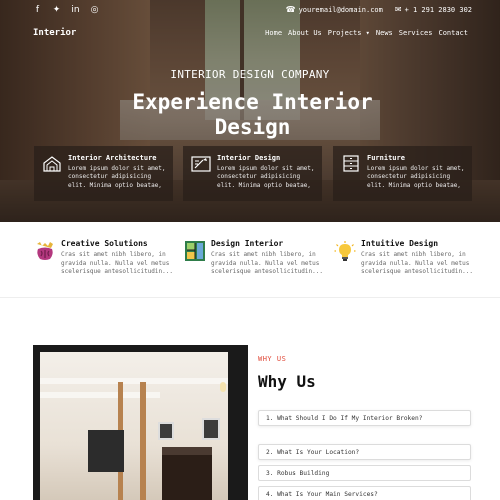 This screenshot has height=500, width=500. What do you see at coordinates (298, 473) in the screenshot?
I see `faq-question: 3. Robus Building` at bounding box center [298, 473].